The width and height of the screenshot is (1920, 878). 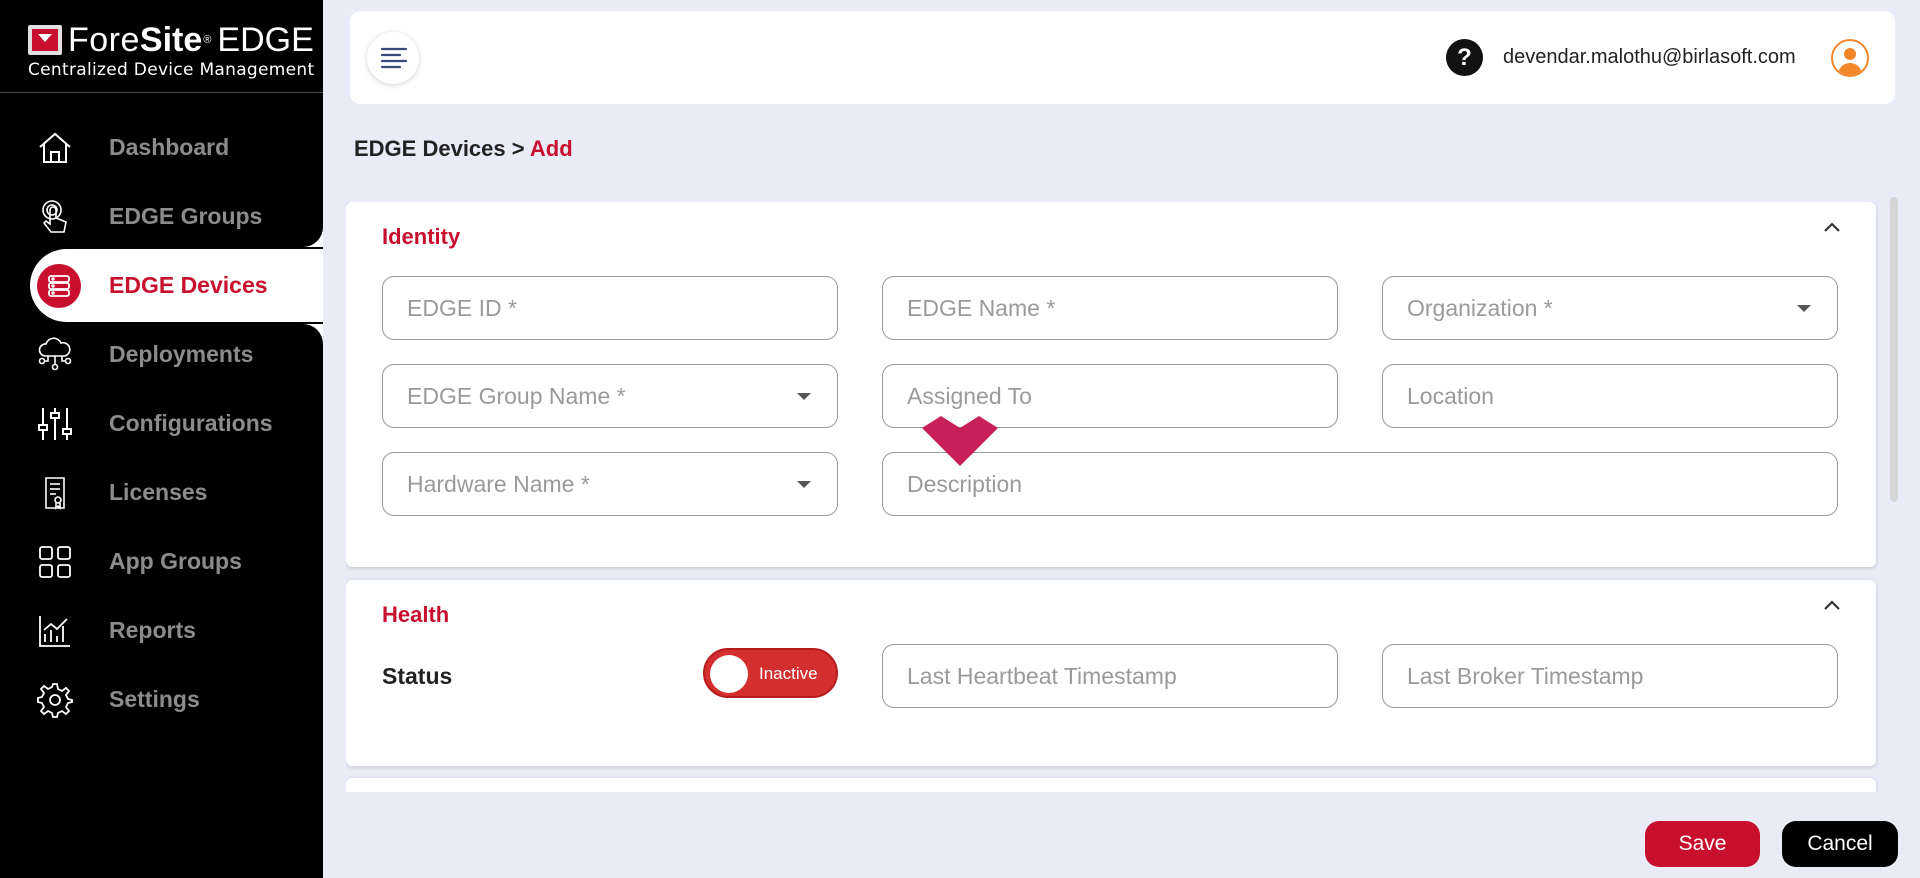 What do you see at coordinates (207, 40) in the screenshot?
I see `brand-reg: ®` at bounding box center [207, 40].